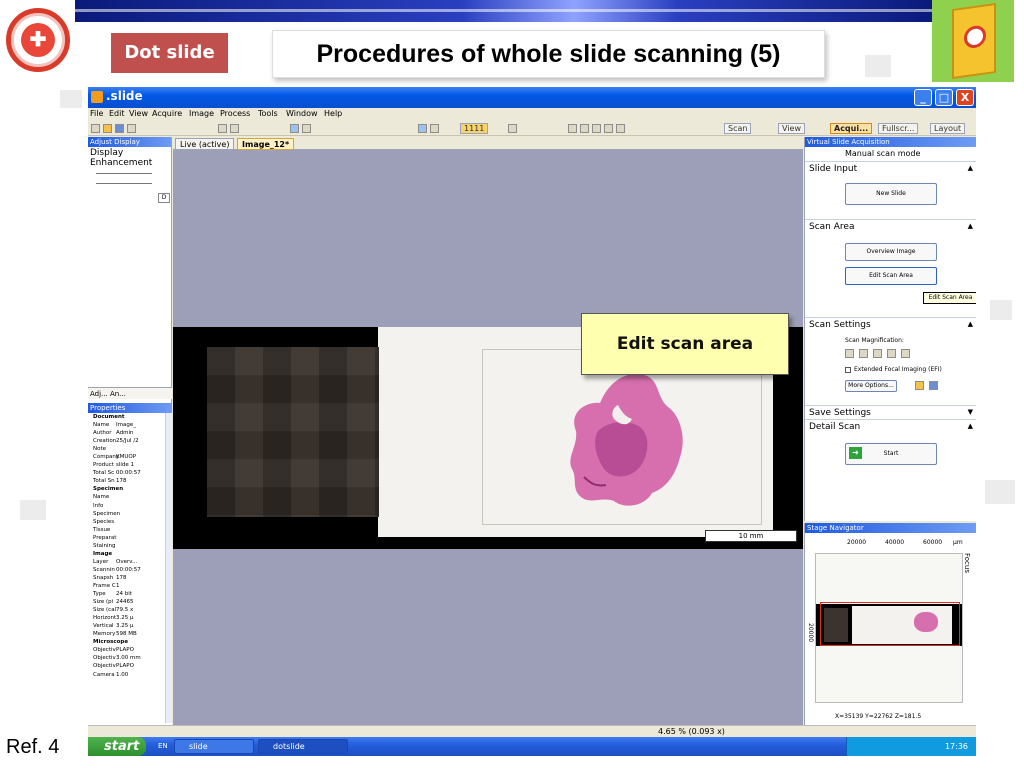 This screenshot has width=1024, height=768. I want to click on clock: 17:36, so click(956, 746).